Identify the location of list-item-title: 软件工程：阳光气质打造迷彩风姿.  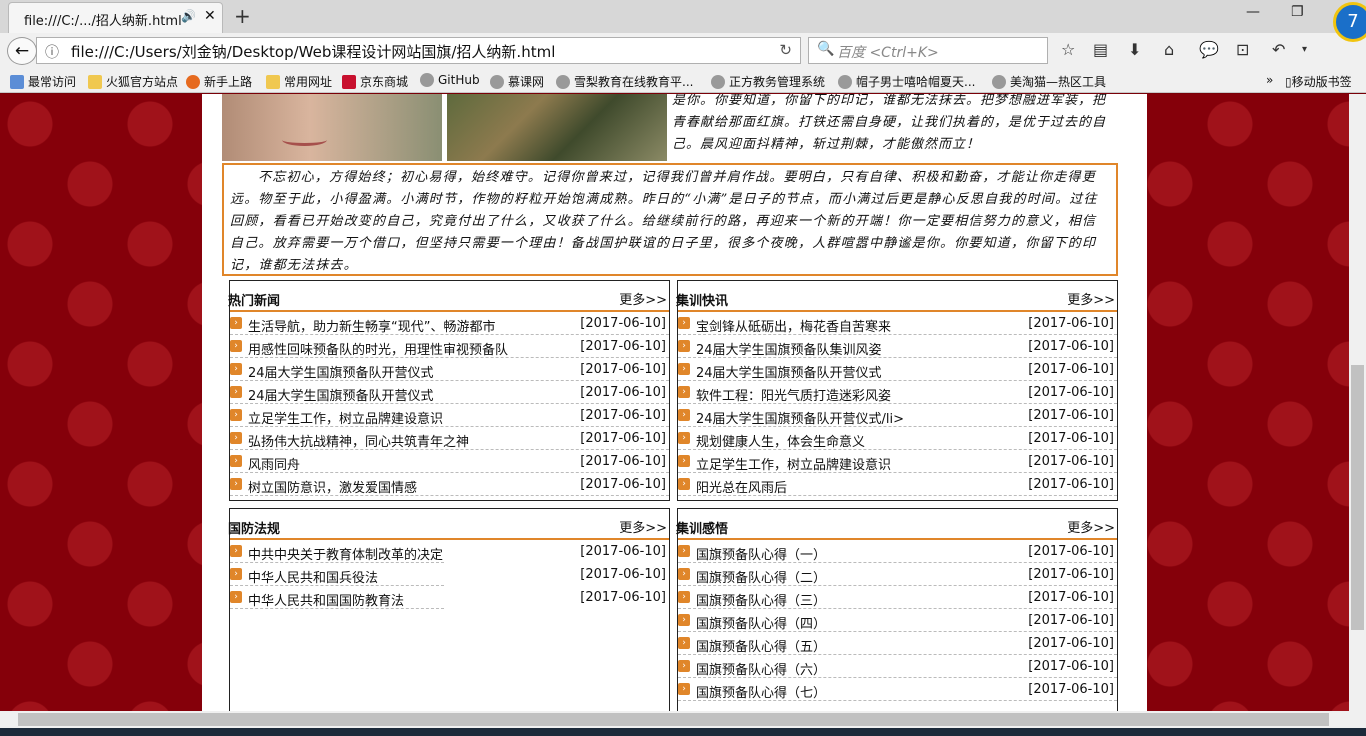
(793, 394).